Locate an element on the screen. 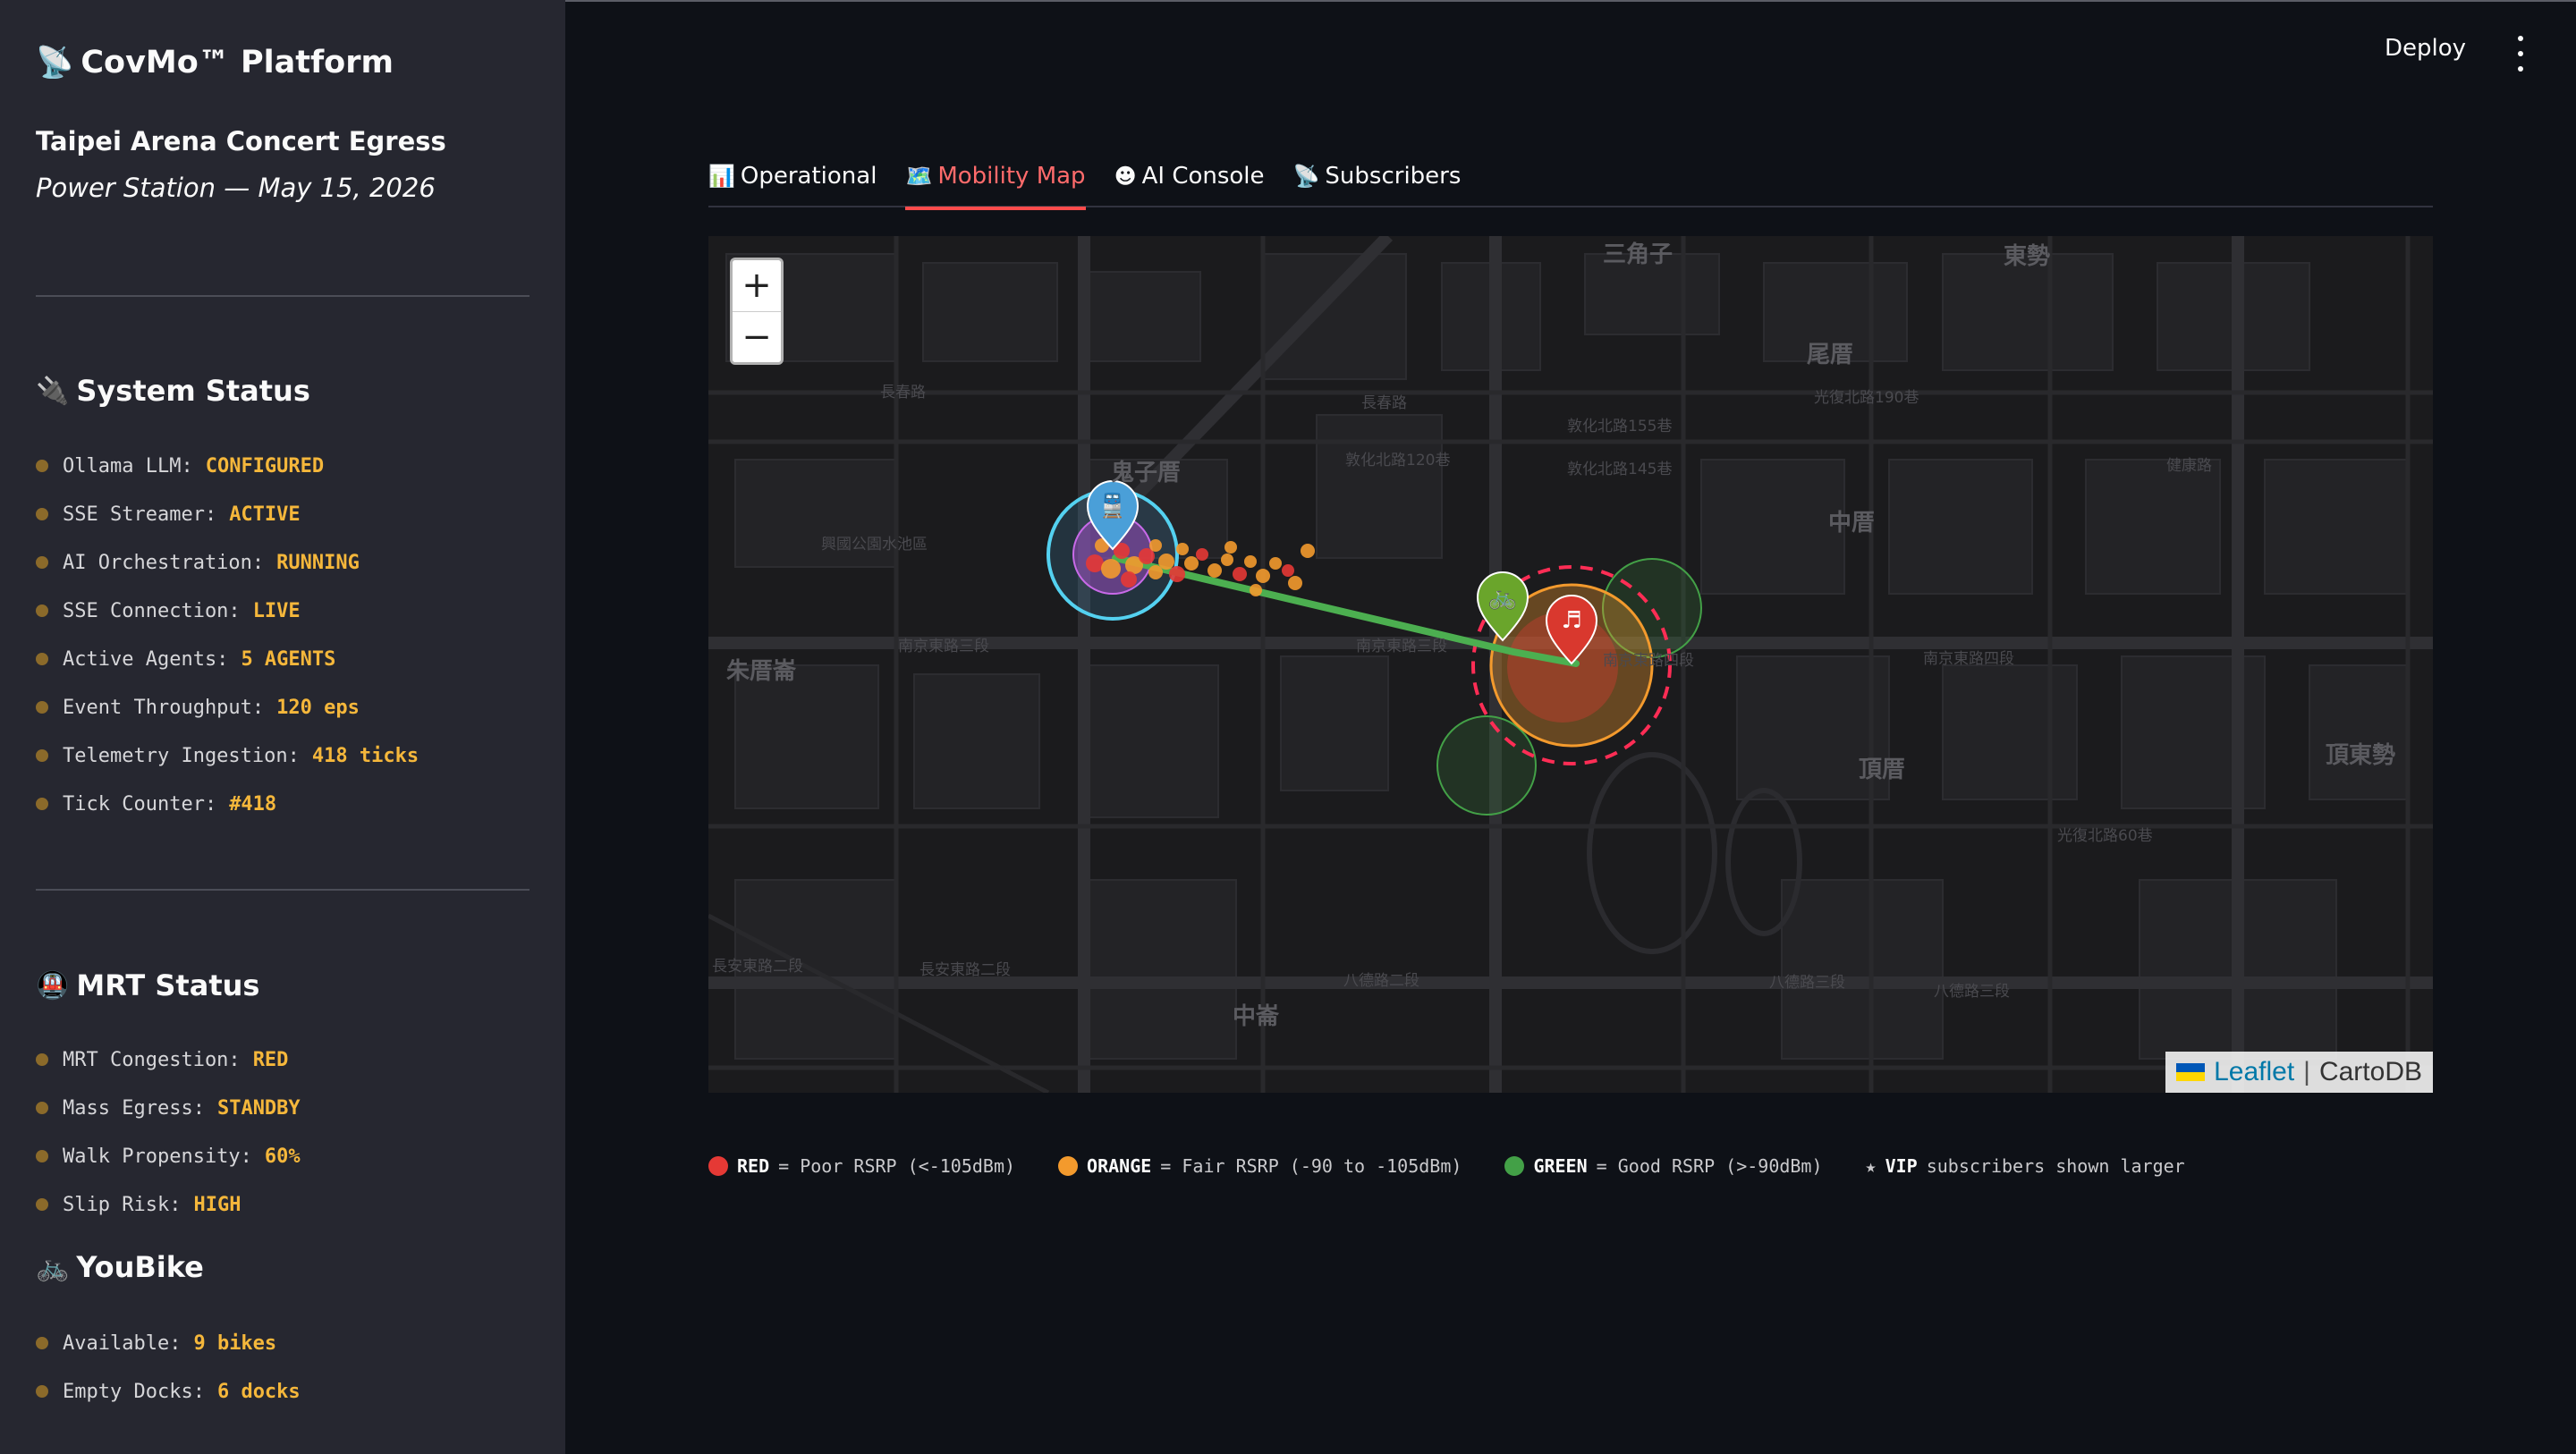 The image size is (2576, 1454). leaflet-link: Leaflet is located at coordinates (2254, 1072).